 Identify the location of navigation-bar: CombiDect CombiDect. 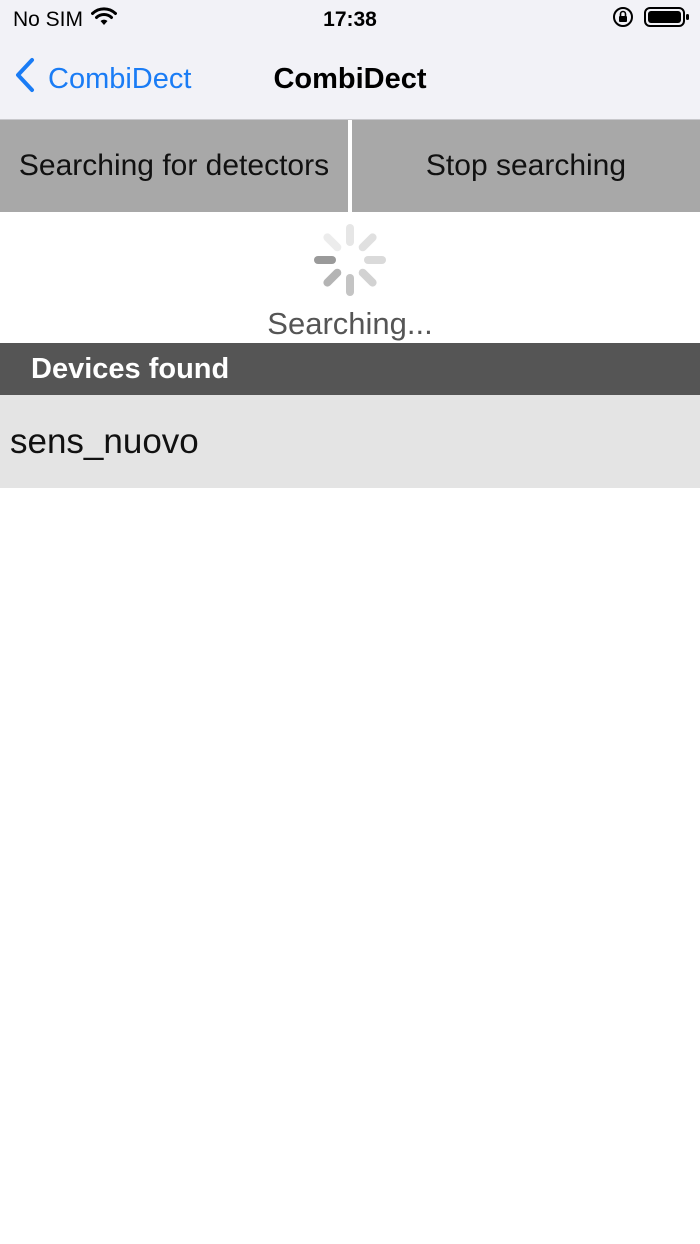
(350, 80).